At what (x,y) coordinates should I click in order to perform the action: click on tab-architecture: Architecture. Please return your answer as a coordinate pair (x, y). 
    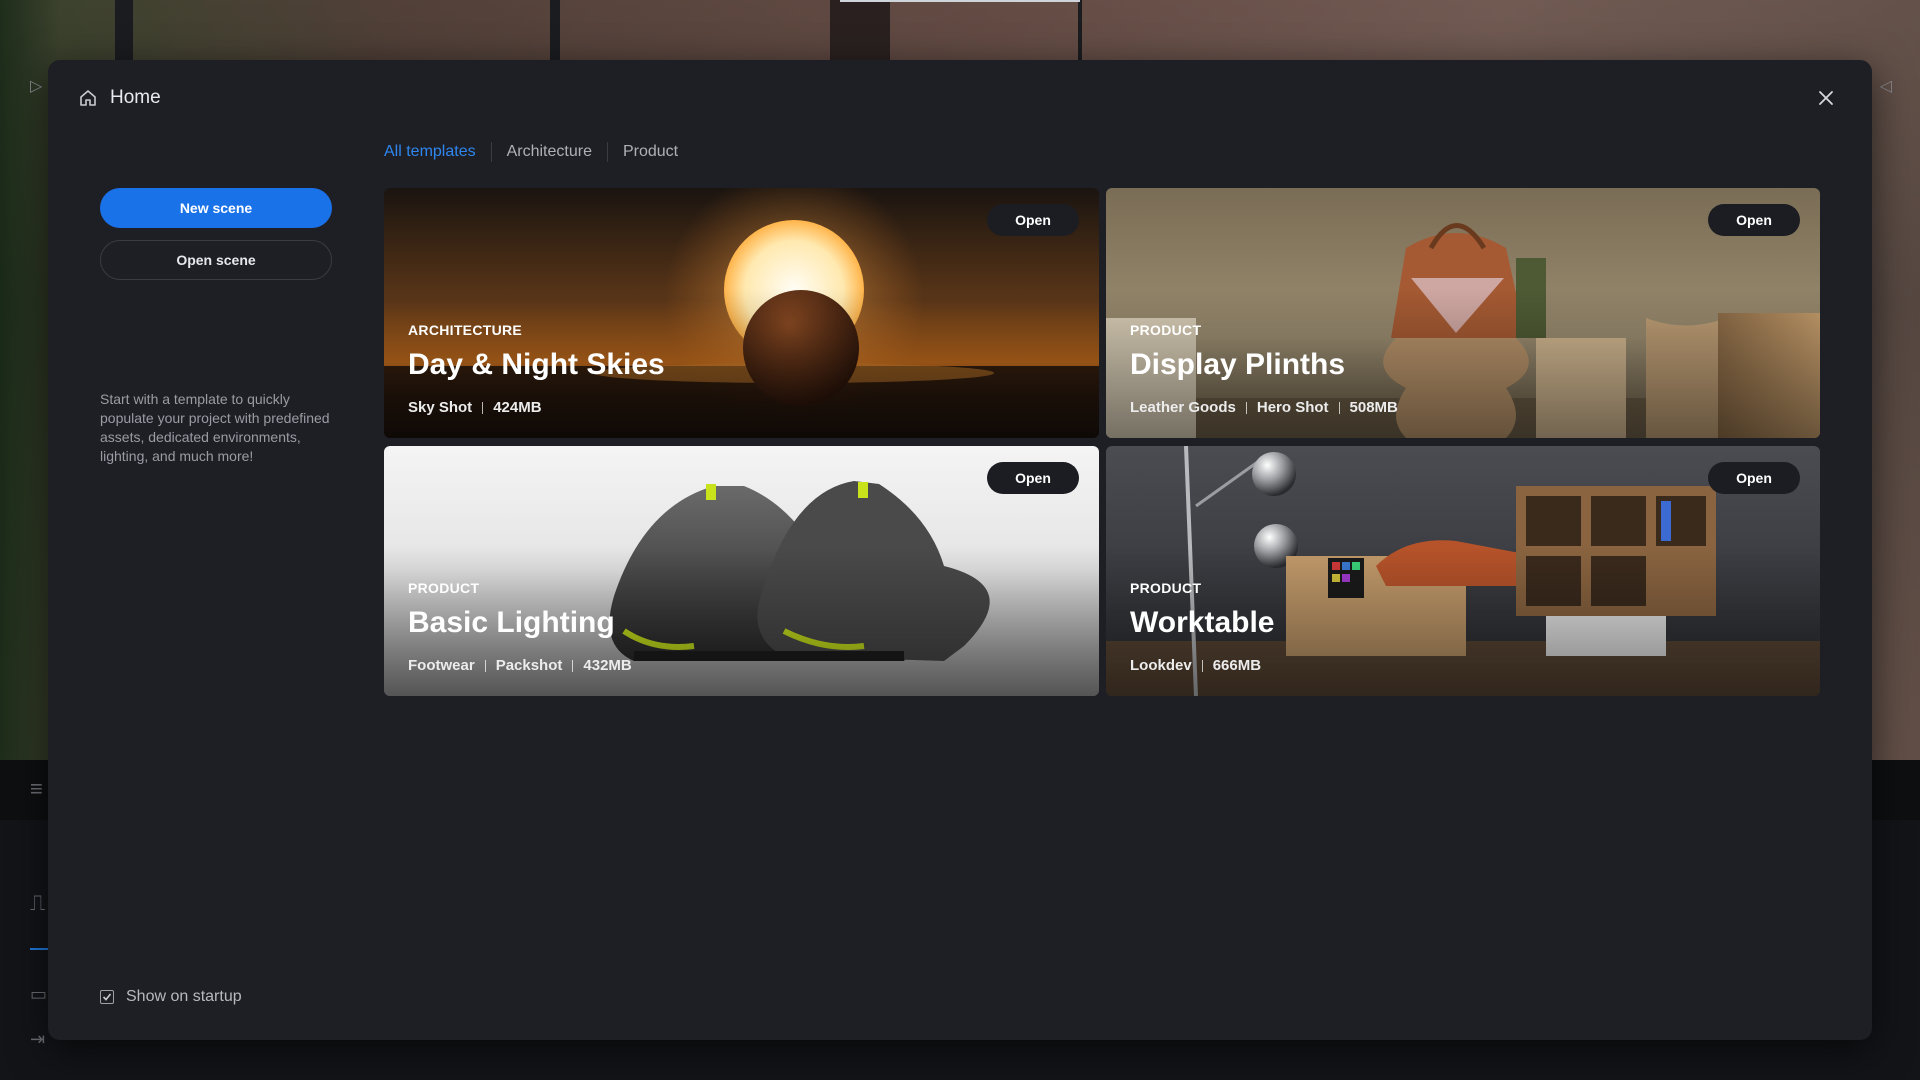
    Looking at the image, I should click on (549, 152).